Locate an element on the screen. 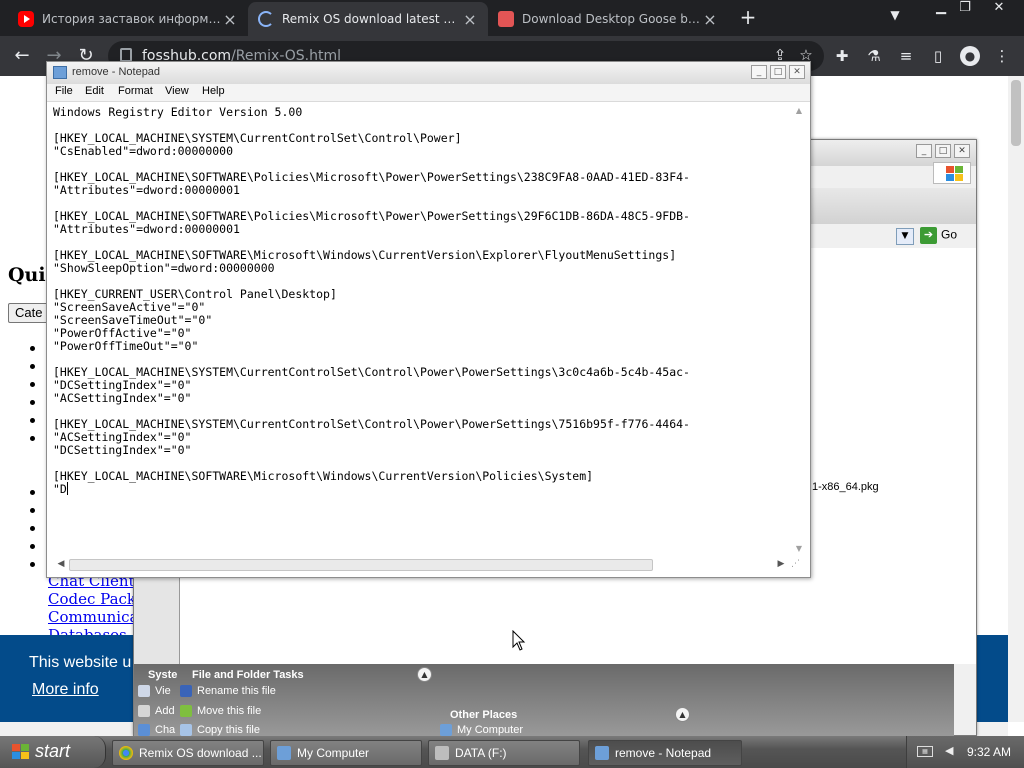  taskbar-item-notepad: remove - Notepad is located at coordinates (665, 753).